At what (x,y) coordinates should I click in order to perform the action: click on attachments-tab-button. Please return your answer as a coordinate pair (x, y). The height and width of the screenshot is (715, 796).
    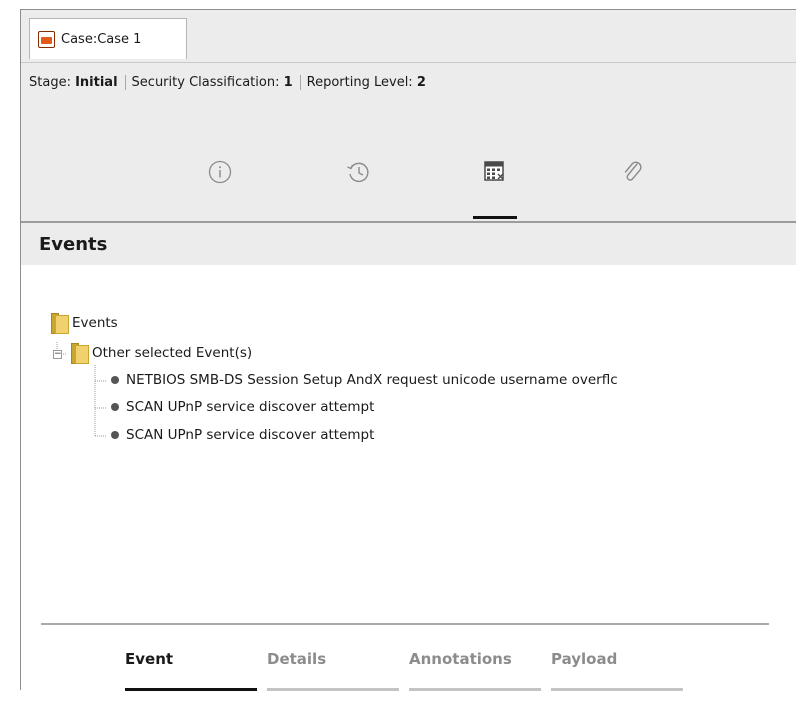
    Looking at the image, I should click on (633, 172).